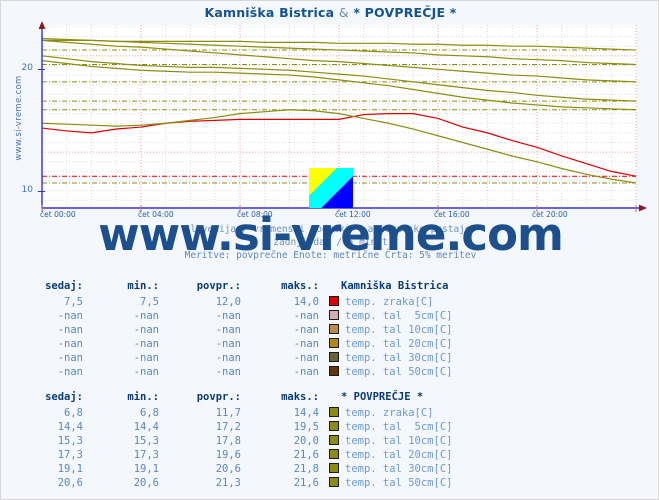 This screenshot has height=500, width=659. I want to click on col-header-station-name: * POVPREČJE *, so click(382, 397).